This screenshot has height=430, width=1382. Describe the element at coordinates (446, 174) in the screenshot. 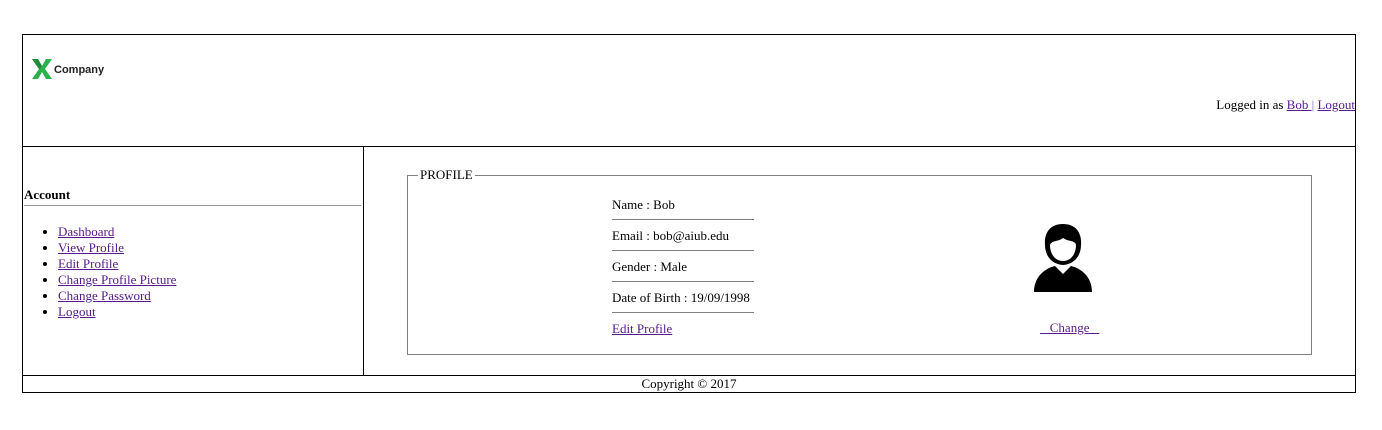

I see `profile-legend: PROFILE` at that location.